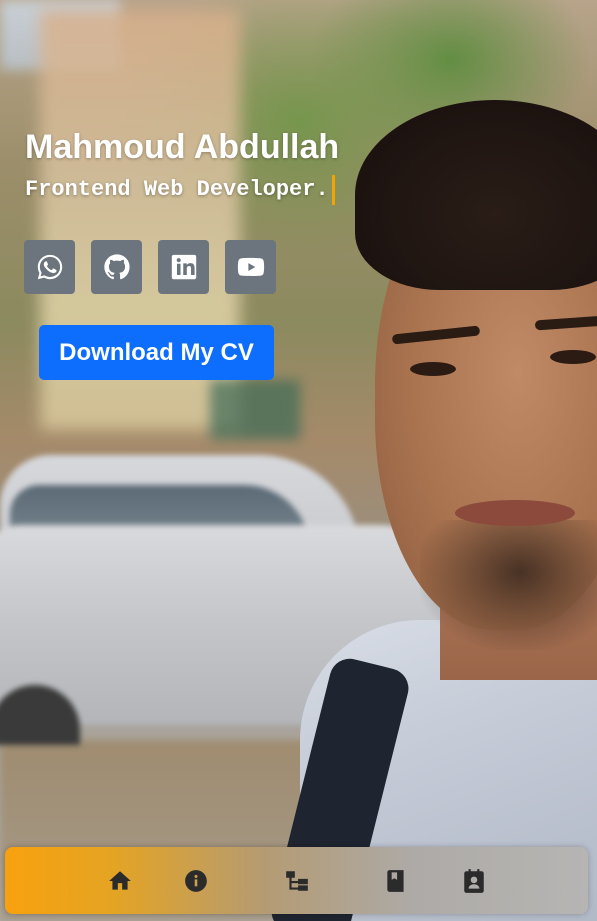 The width and height of the screenshot is (597, 921). Describe the element at coordinates (515, 513) in the screenshot. I see `person-mouth` at that location.